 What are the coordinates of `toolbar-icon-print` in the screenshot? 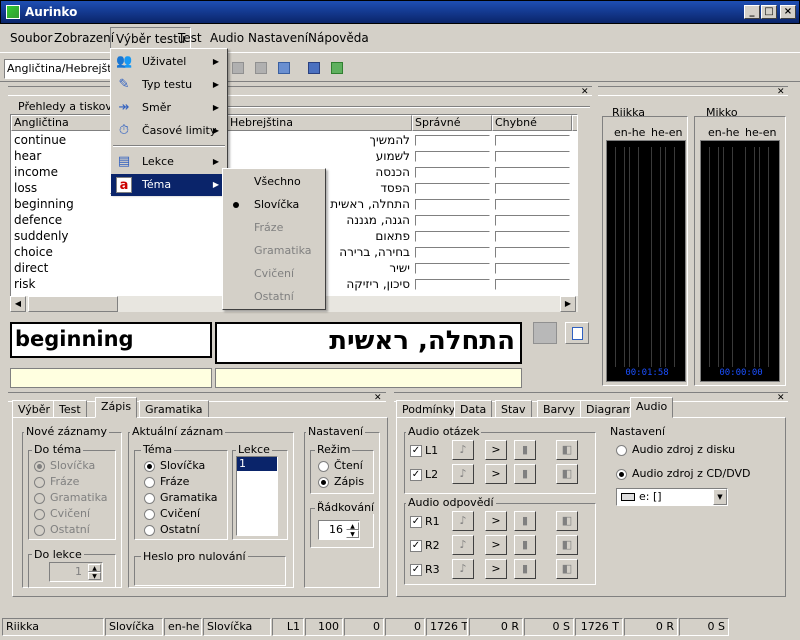 It's located at (261, 68).